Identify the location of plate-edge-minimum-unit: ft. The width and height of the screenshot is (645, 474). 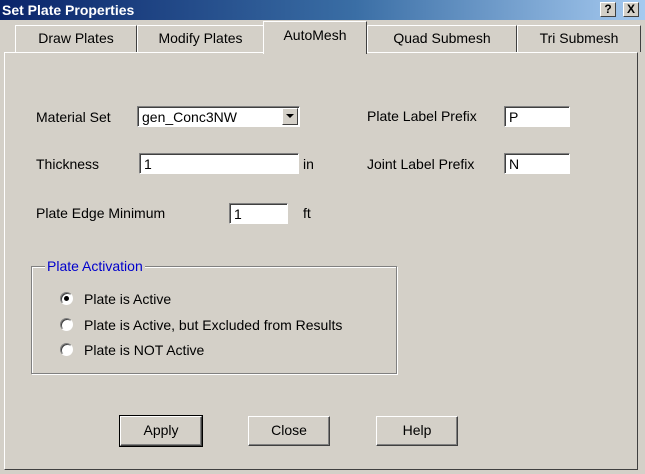
(307, 213).